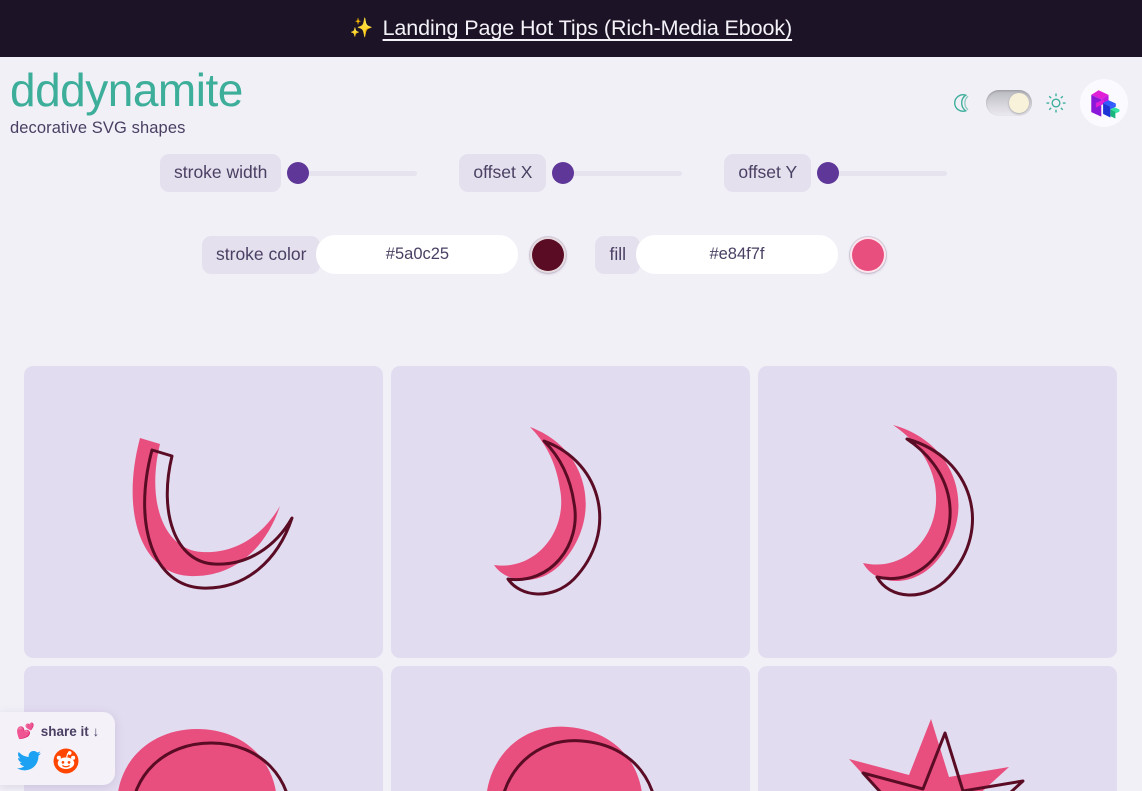  I want to click on crescent-moon-shape, so click(547, 511).